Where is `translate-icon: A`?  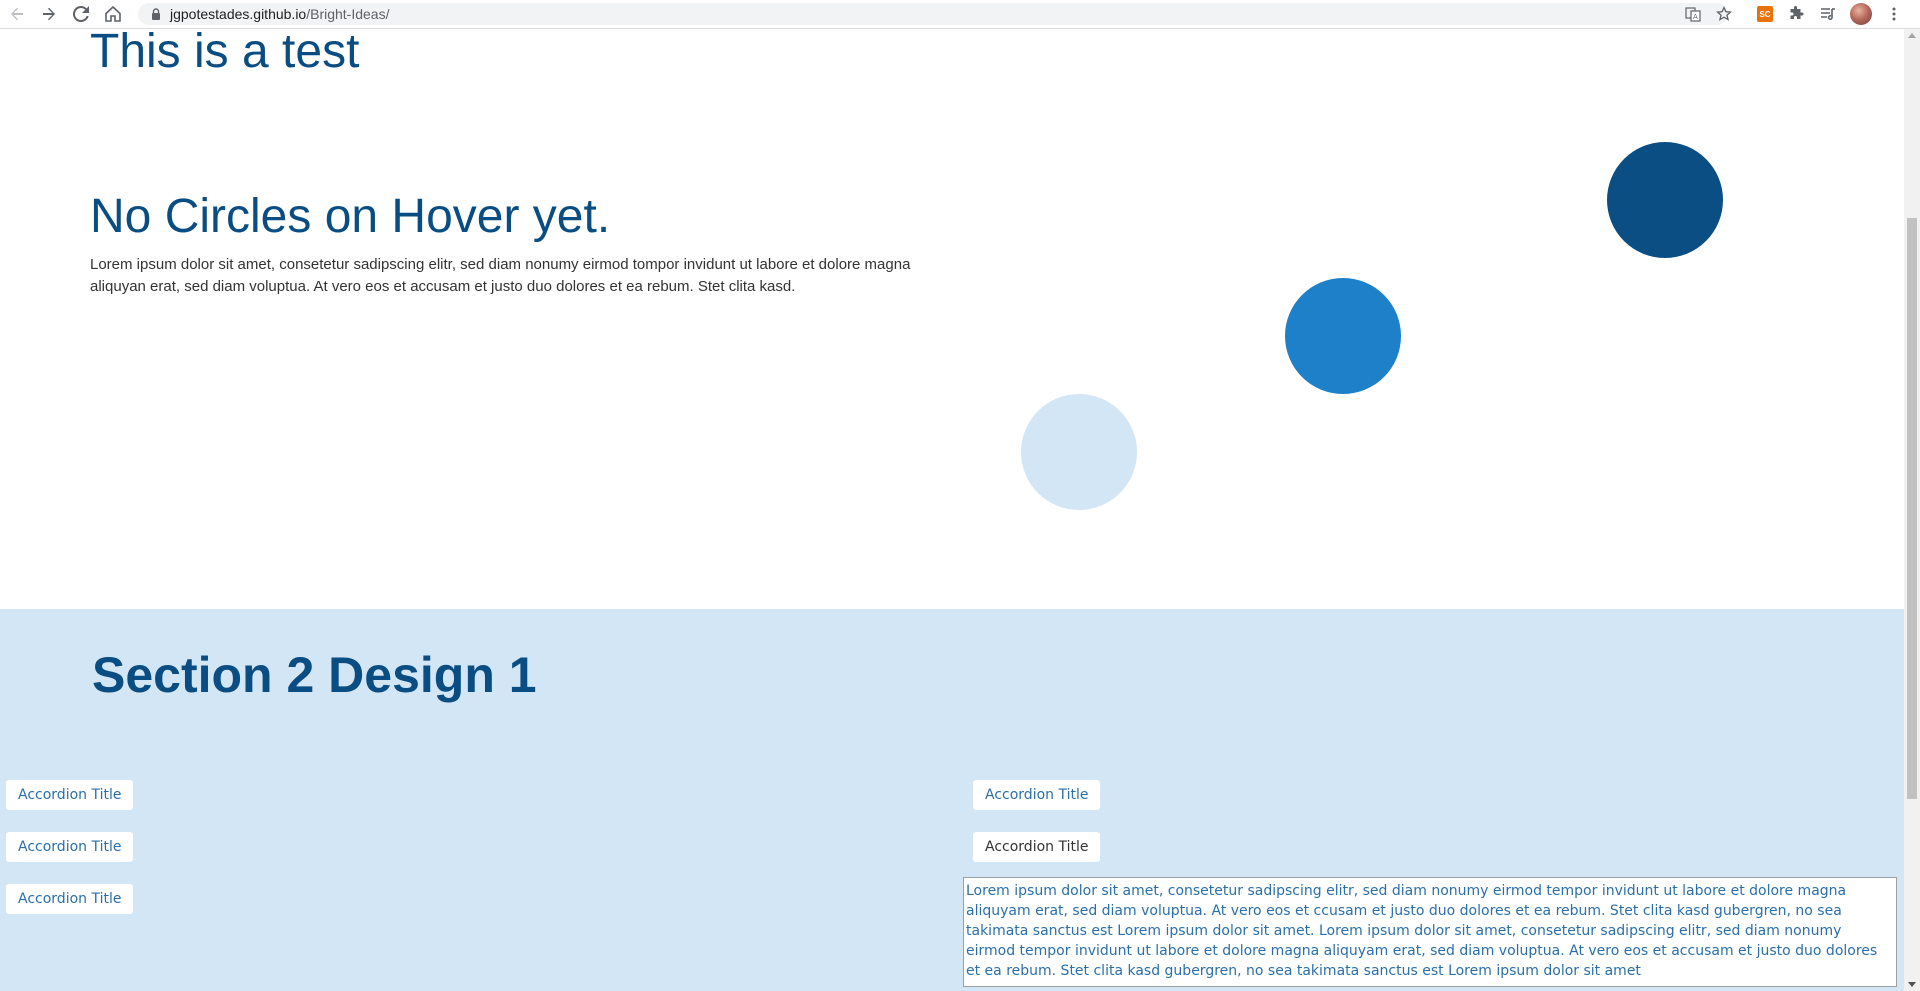
translate-icon: A is located at coordinates (1693, 14).